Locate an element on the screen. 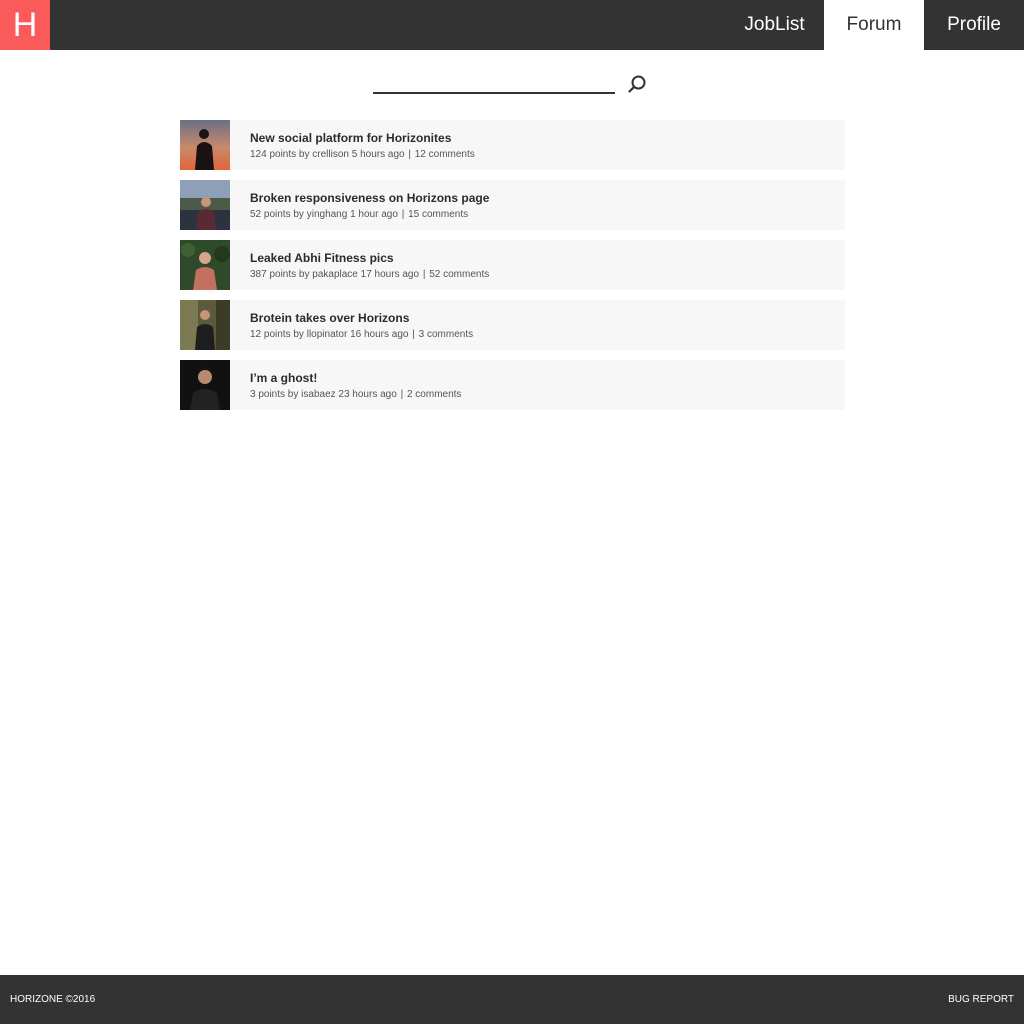  post-title: Leaked Abhi Fitness pics is located at coordinates (322, 258).